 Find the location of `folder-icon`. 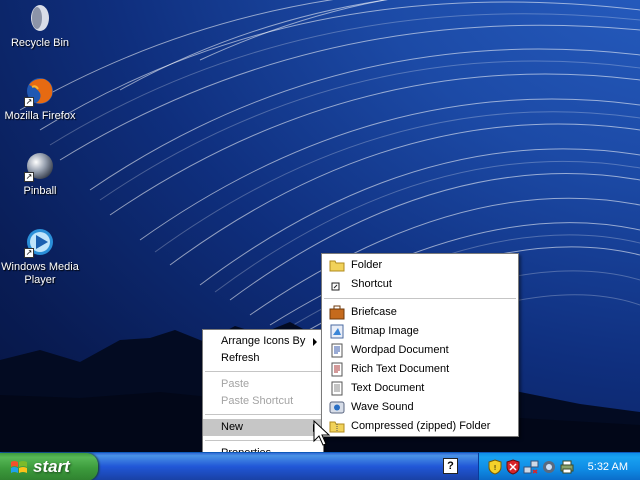

folder-icon is located at coordinates (337, 266).